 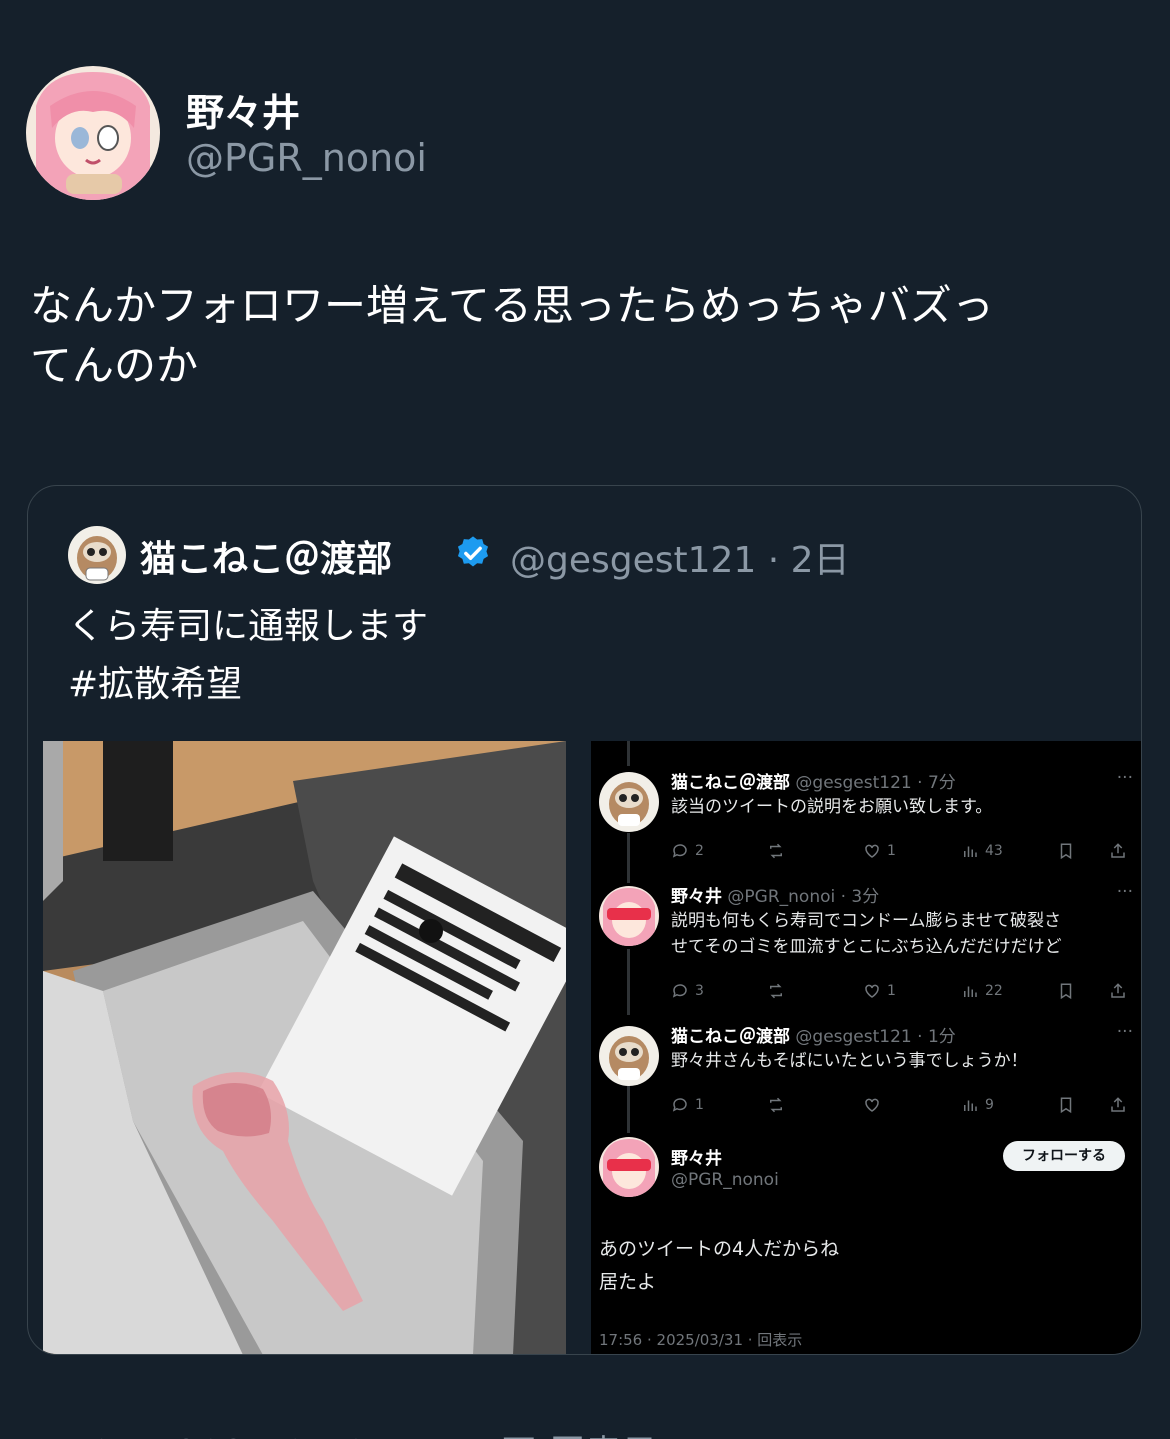 What do you see at coordinates (701, 1340) in the screenshot?
I see `screenshot-main-meta: 17:56 · 2025/03/31 · 回表示` at bounding box center [701, 1340].